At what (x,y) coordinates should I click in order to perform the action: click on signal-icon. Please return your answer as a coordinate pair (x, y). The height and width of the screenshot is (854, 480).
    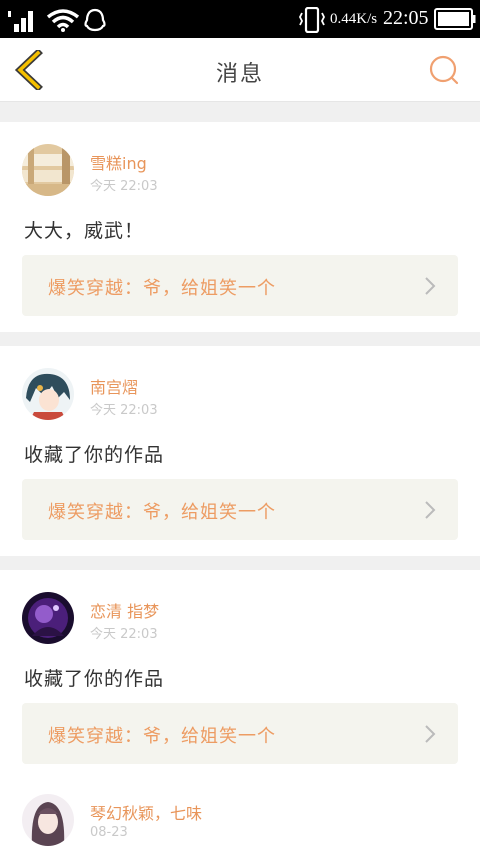
    Looking at the image, I should click on (20, 21).